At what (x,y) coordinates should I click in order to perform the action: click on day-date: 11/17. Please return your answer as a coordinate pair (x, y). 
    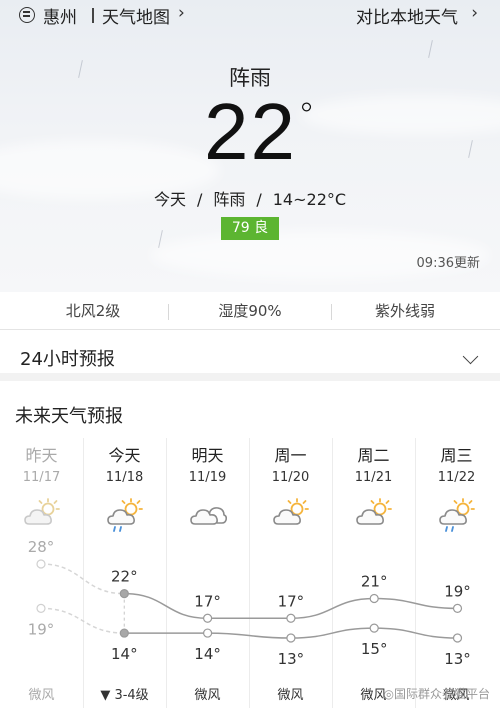
    Looking at the image, I should click on (41, 477).